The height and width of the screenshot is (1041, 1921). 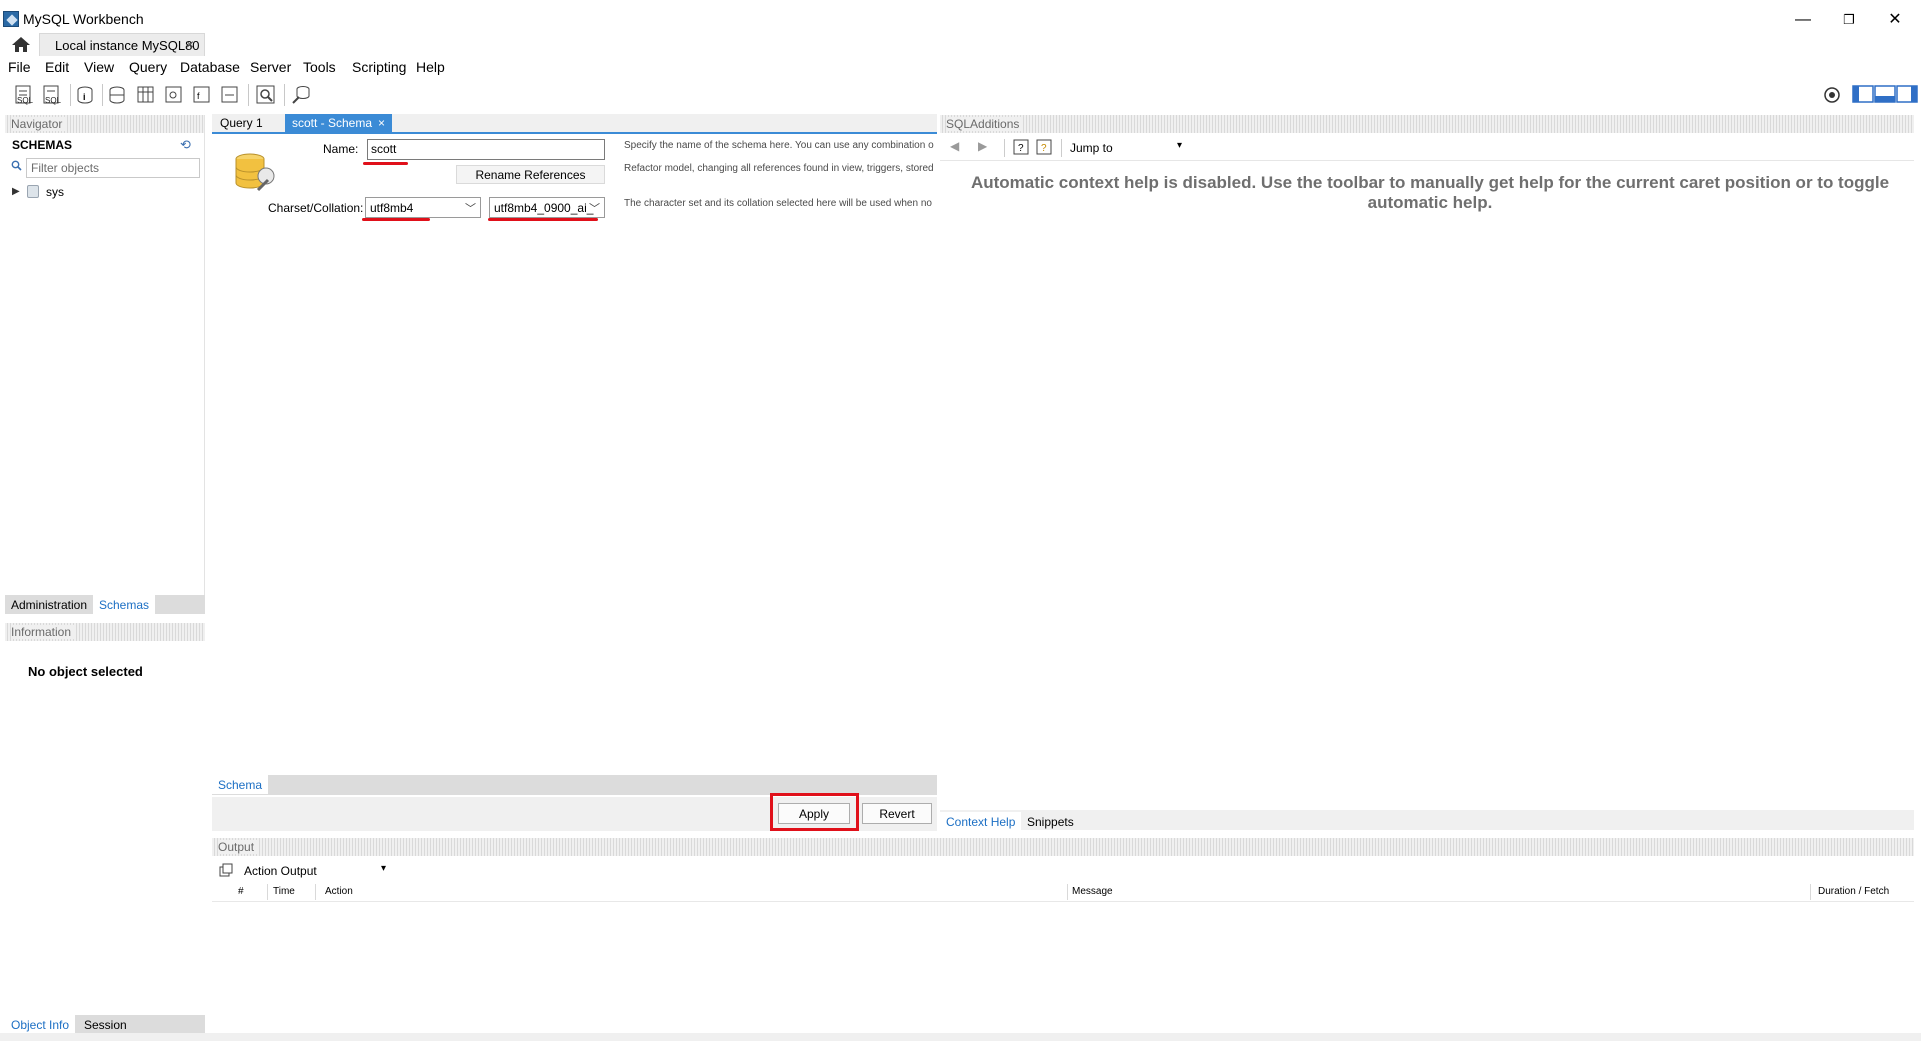 I want to click on tab-schema: Schema, so click(x=240, y=784).